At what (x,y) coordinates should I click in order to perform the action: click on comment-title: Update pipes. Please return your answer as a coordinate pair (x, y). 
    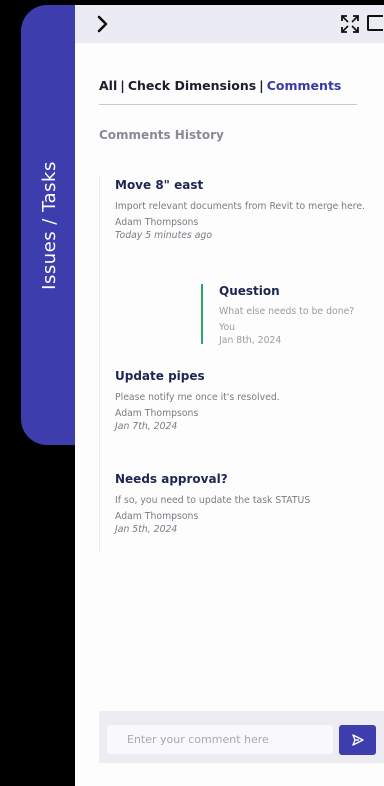
    Looking at the image, I should click on (160, 376).